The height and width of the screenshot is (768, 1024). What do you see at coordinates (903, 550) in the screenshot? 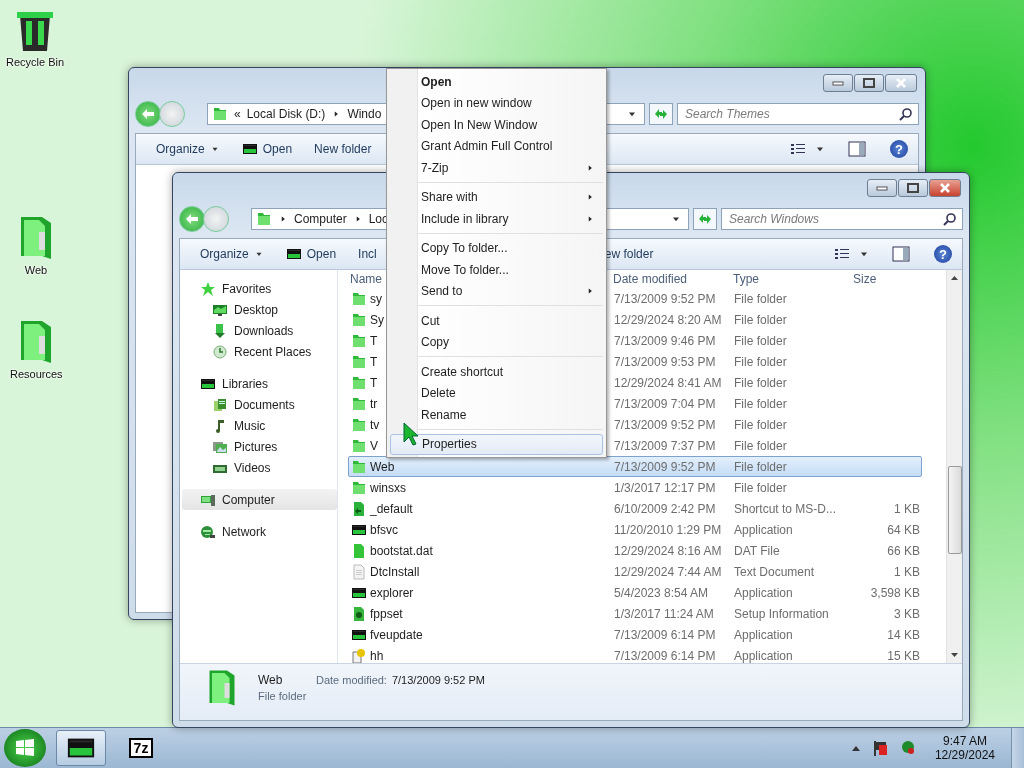
I see `size-cell-text: 66 KB` at bounding box center [903, 550].